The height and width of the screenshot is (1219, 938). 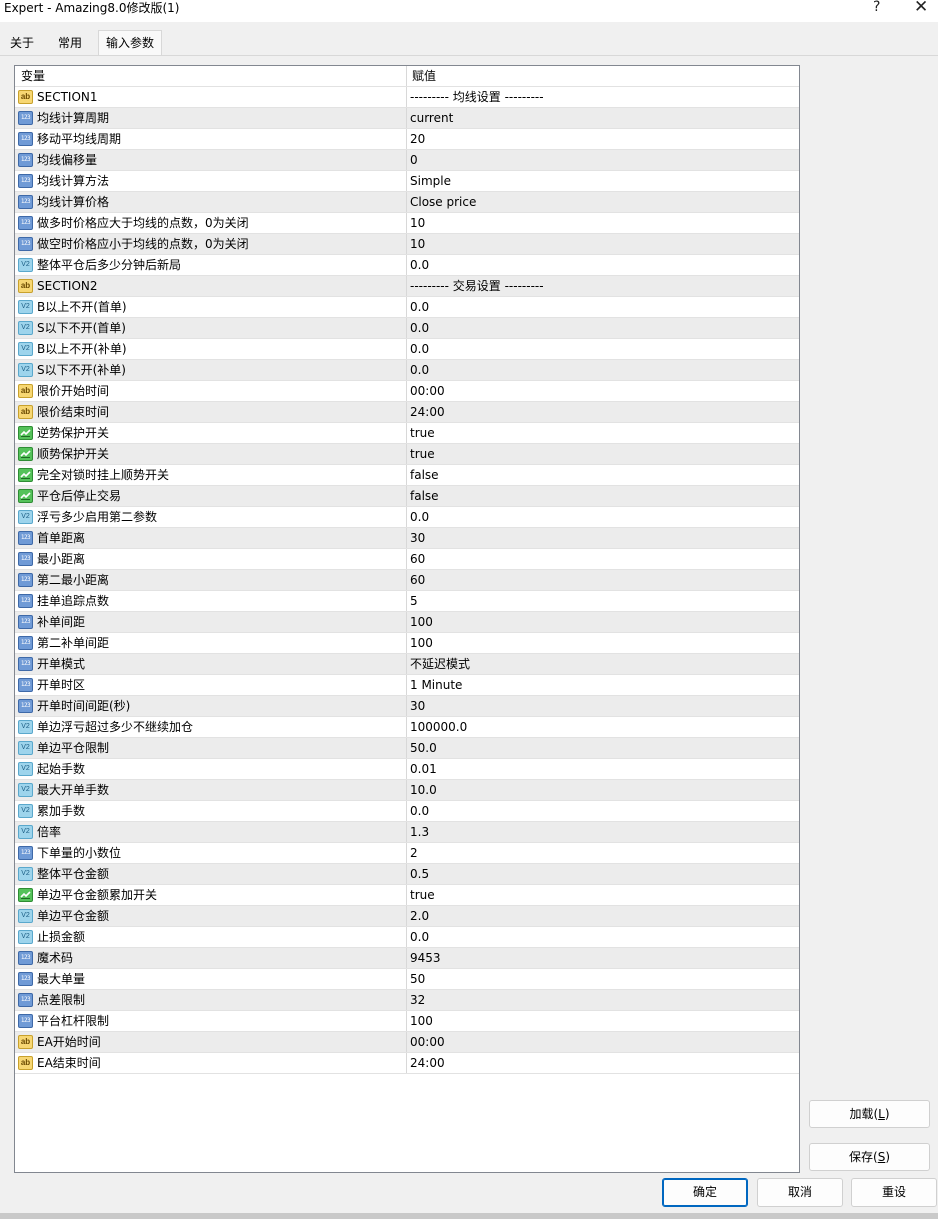 What do you see at coordinates (407, 727) in the screenshot?
I see `table-row: V2 单边浮亏超过多少不继续加仓 100000.0` at bounding box center [407, 727].